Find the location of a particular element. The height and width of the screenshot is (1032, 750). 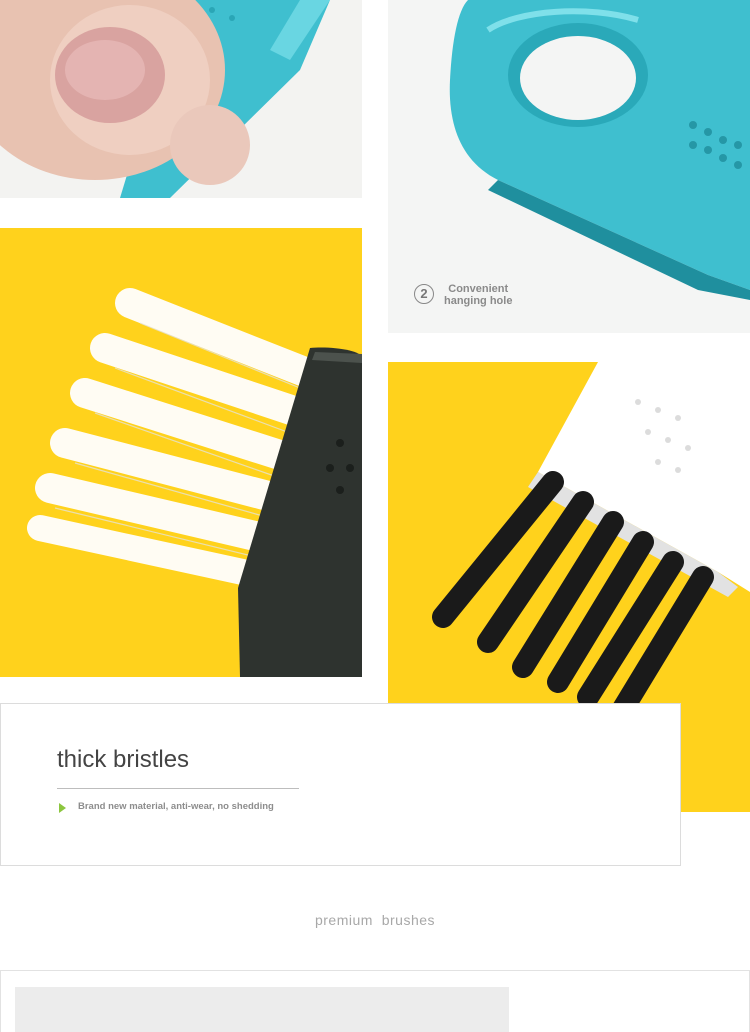

hanging-hole-label: 2 Convenient hanging hole is located at coordinates (479, 296).